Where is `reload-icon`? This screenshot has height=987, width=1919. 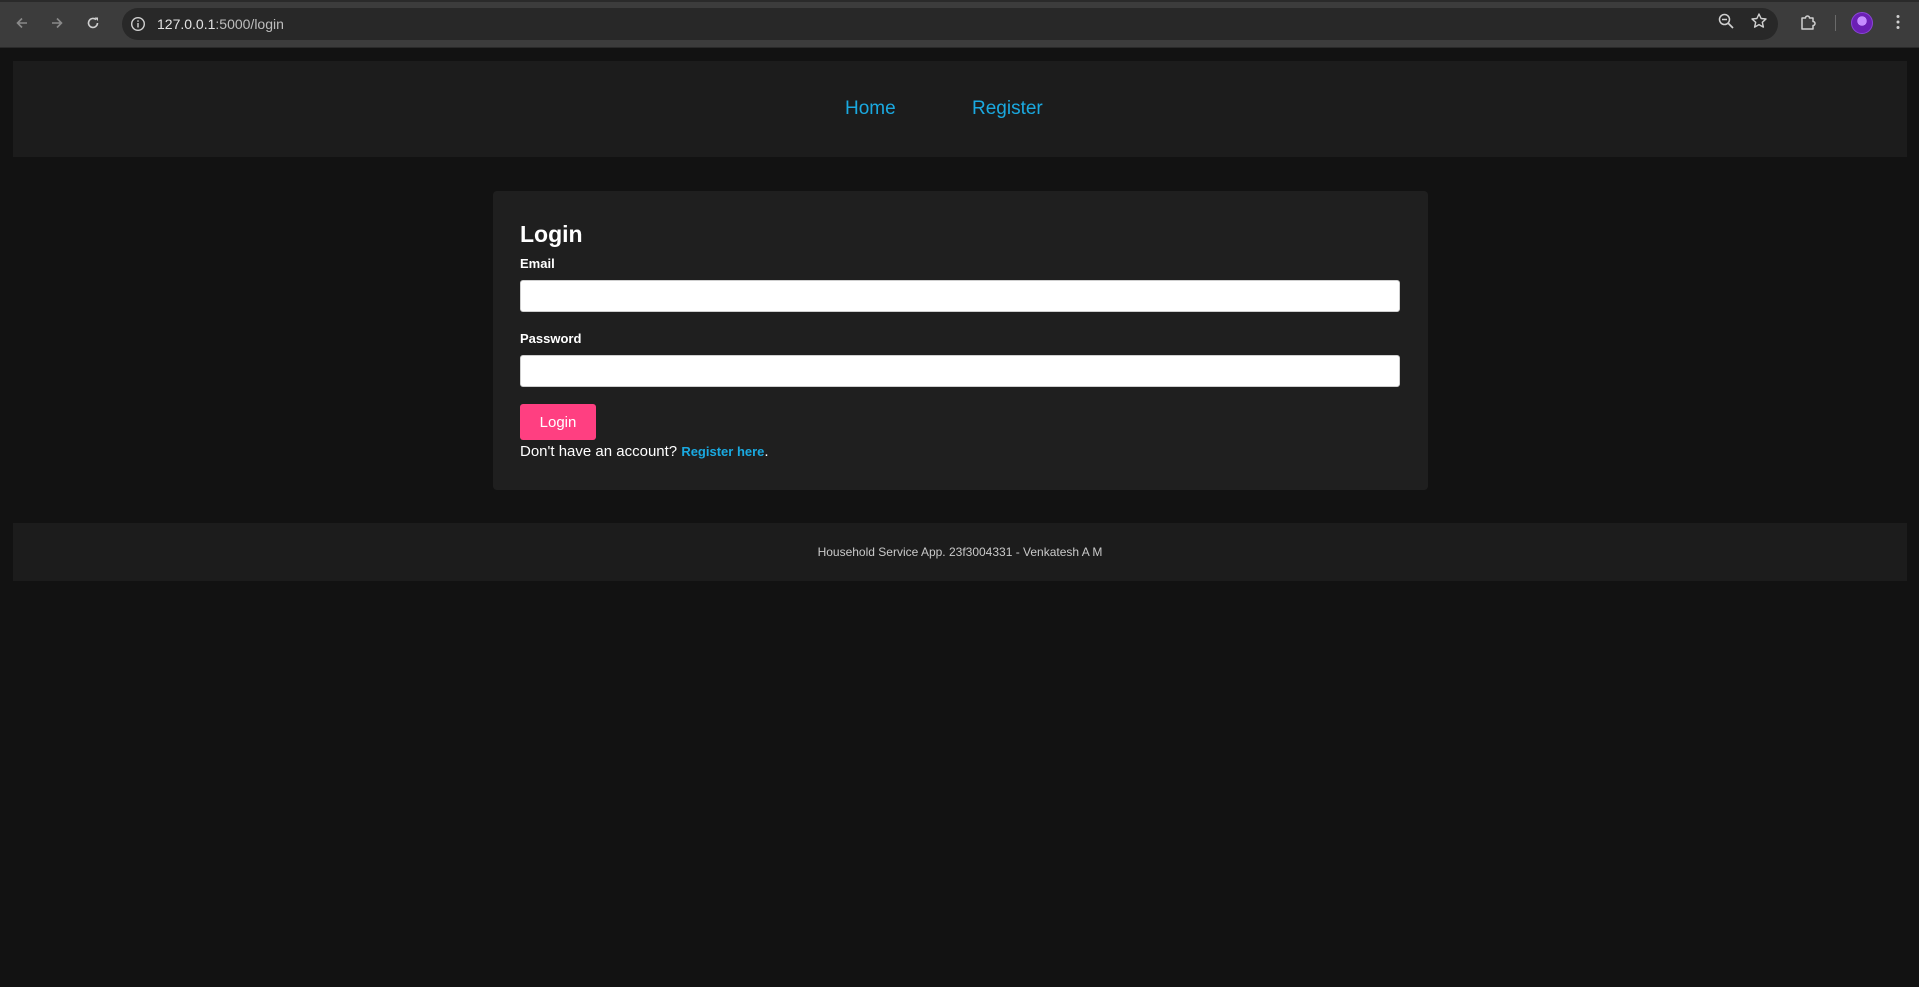
reload-icon is located at coordinates (93, 23).